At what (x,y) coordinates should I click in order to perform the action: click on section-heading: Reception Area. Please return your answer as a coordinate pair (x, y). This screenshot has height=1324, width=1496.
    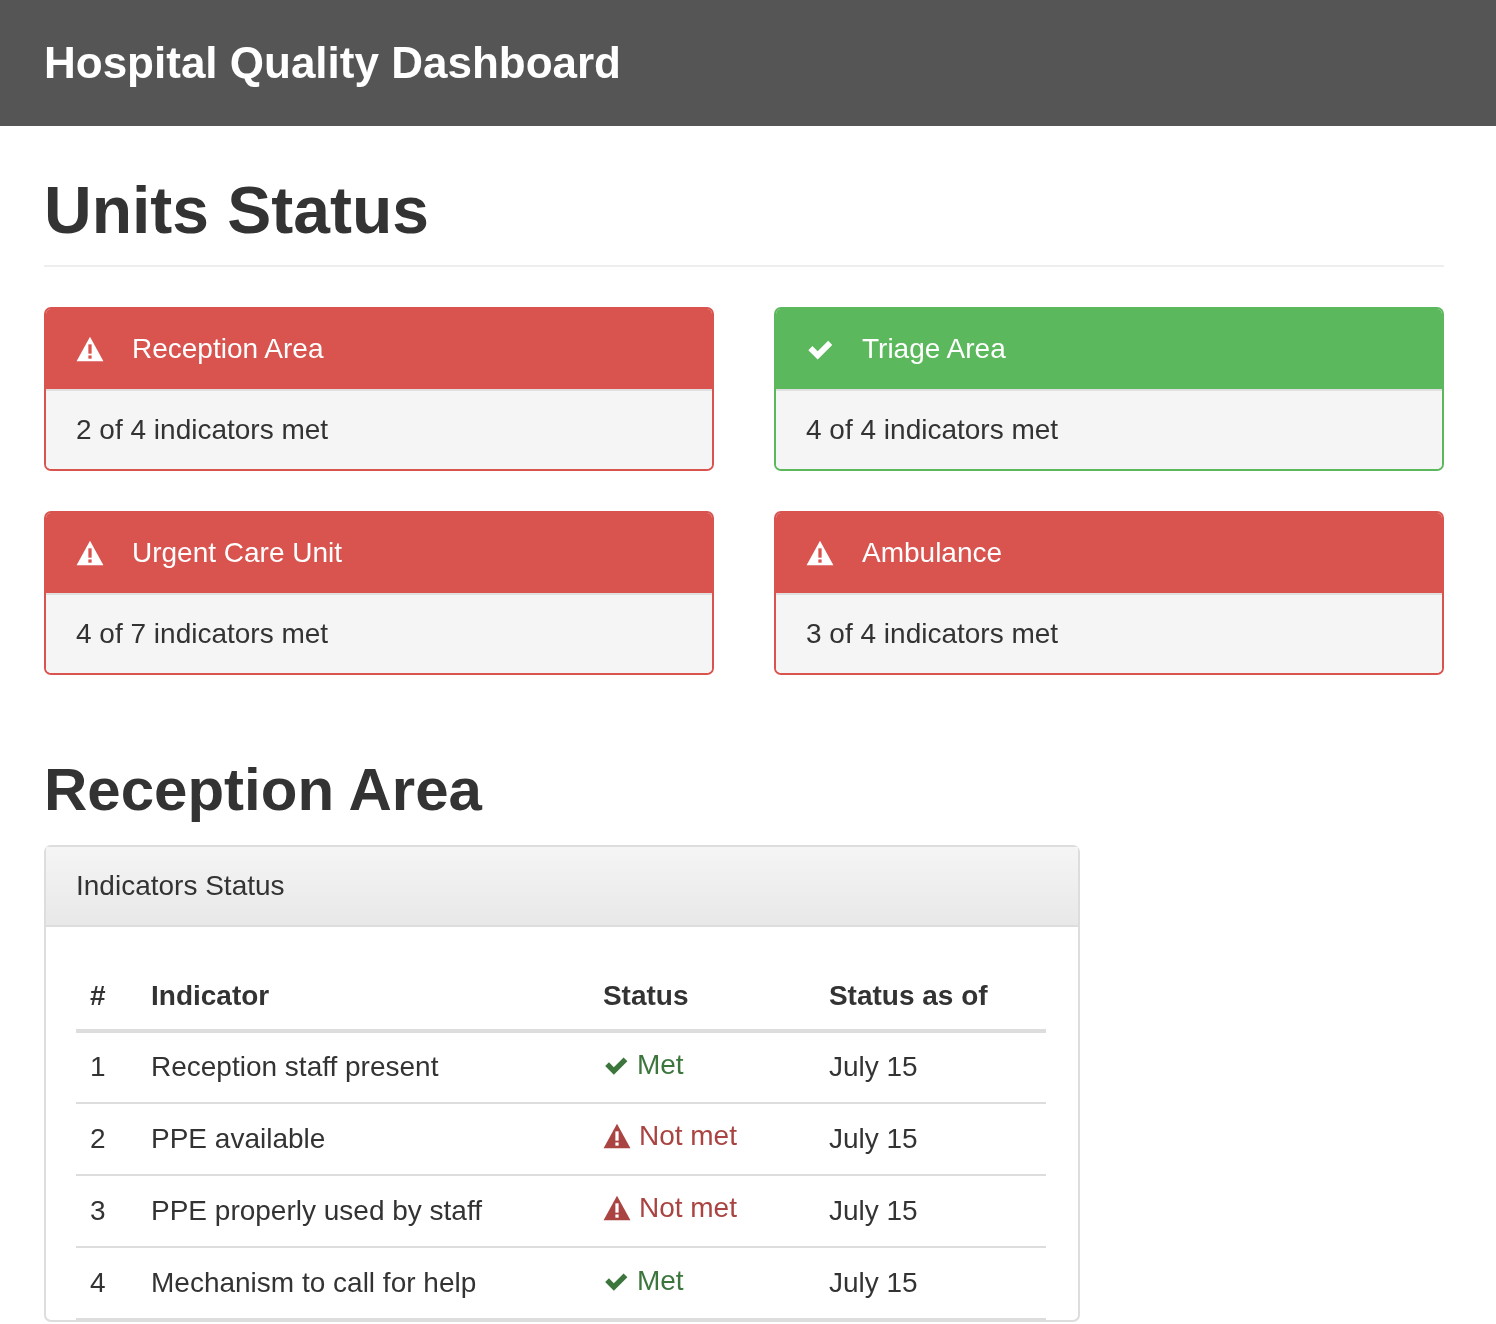
    Looking at the image, I should click on (264, 789).